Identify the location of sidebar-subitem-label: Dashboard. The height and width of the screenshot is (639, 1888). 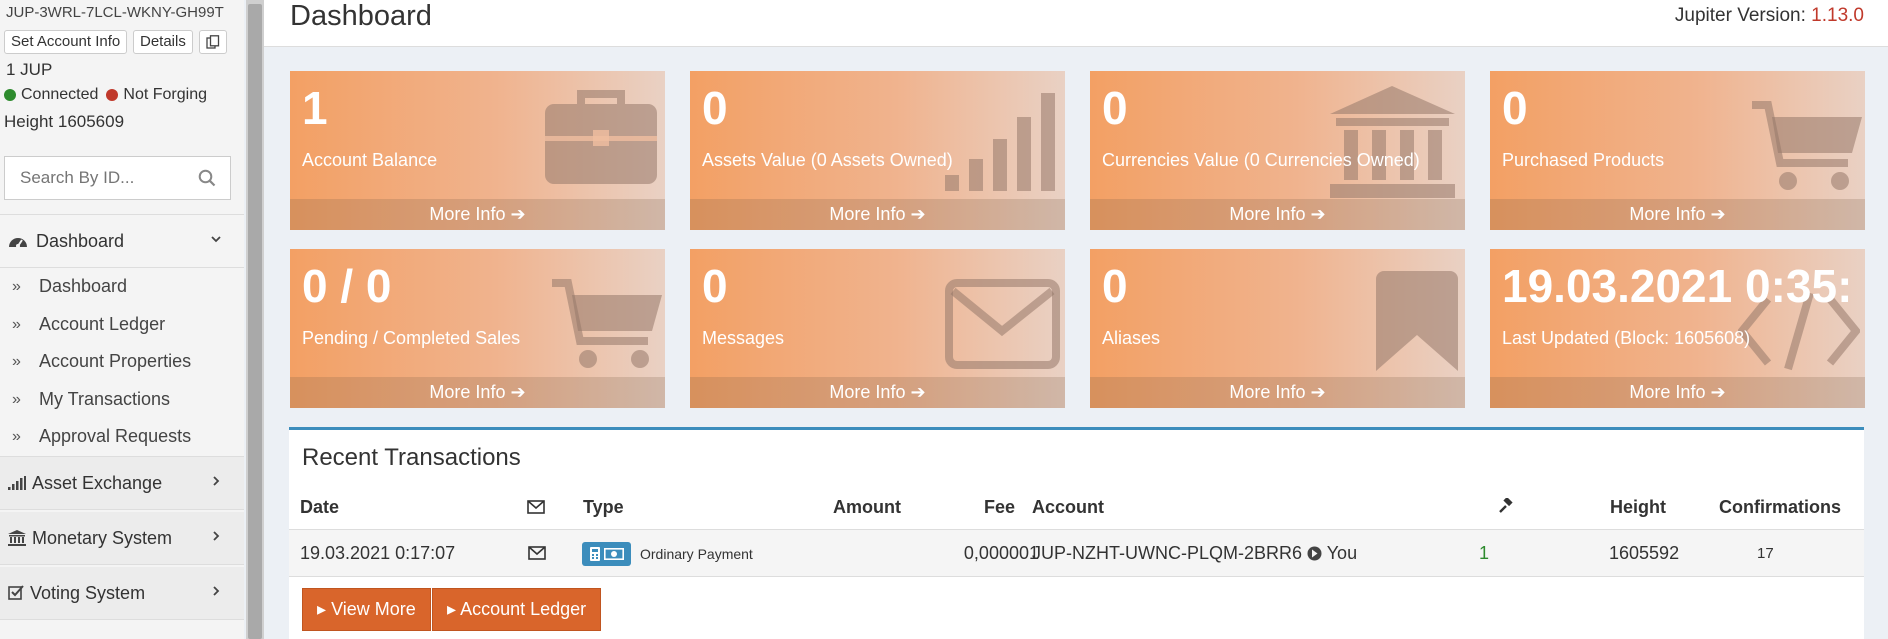
(83, 286).